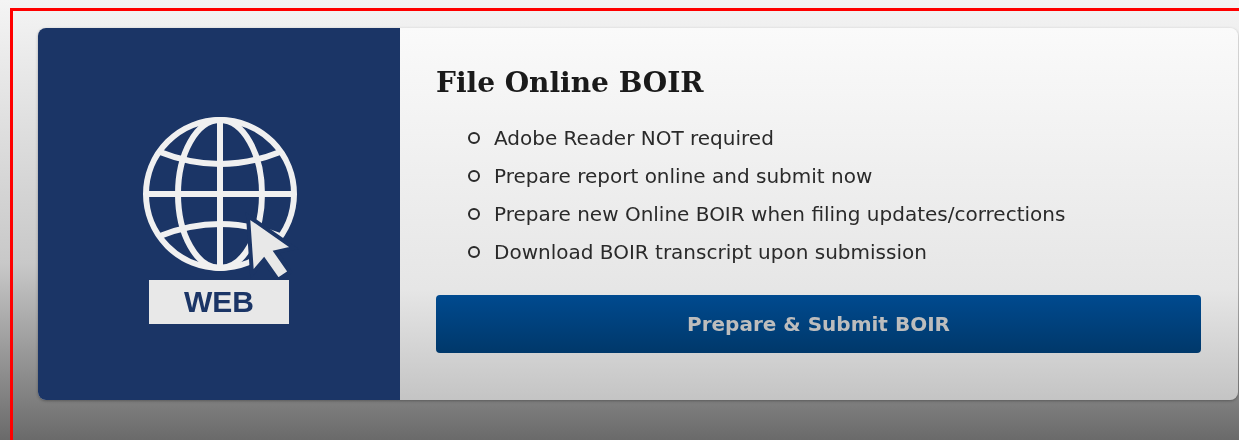 The image size is (1239, 440). What do you see at coordinates (780, 214) in the screenshot?
I see `bullet-text: Prepare new Online BOIR when filing updates/corrections` at bounding box center [780, 214].